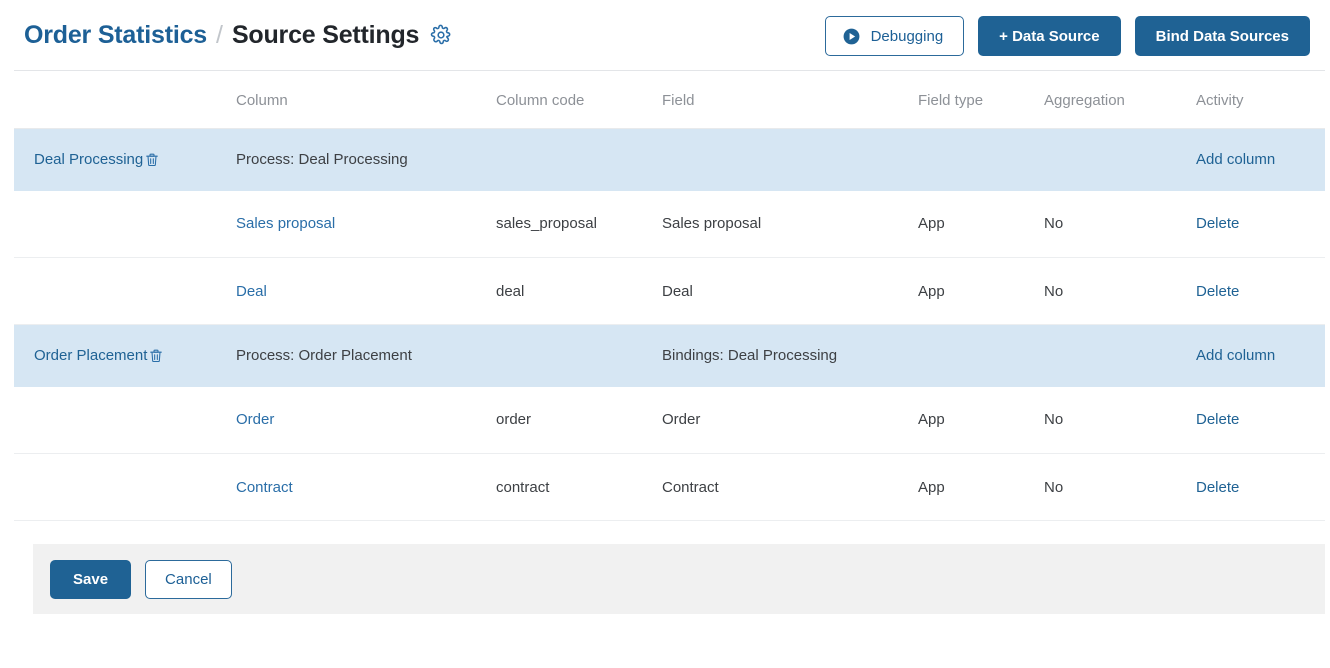 Image resolution: width=1330 pixels, height=668 pixels. Describe the element at coordinates (1260, 99) in the screenshot. I see `column-header-activity: Activity` at that location.